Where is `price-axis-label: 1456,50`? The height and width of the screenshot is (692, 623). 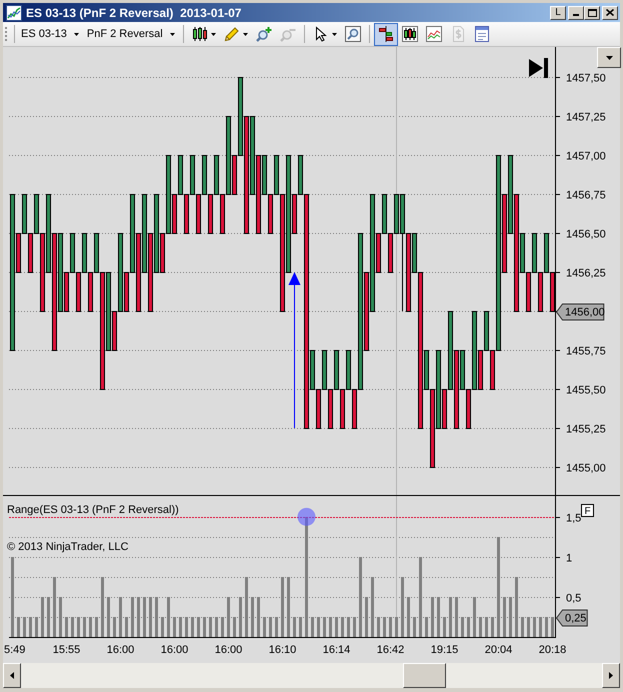 price-axis-label: 1456,50 is located at coordinates (586, 234).